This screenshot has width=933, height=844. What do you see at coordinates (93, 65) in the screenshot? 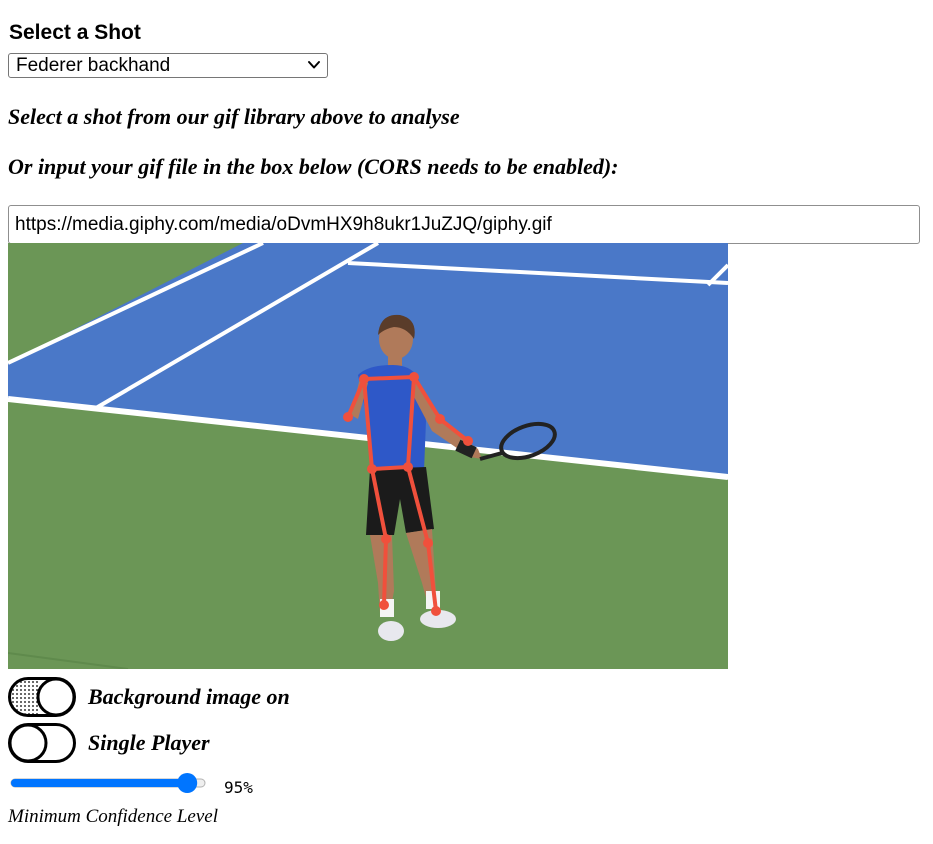
I see `shot-select-value: Federer backhand` at bounding box center [93, 65].